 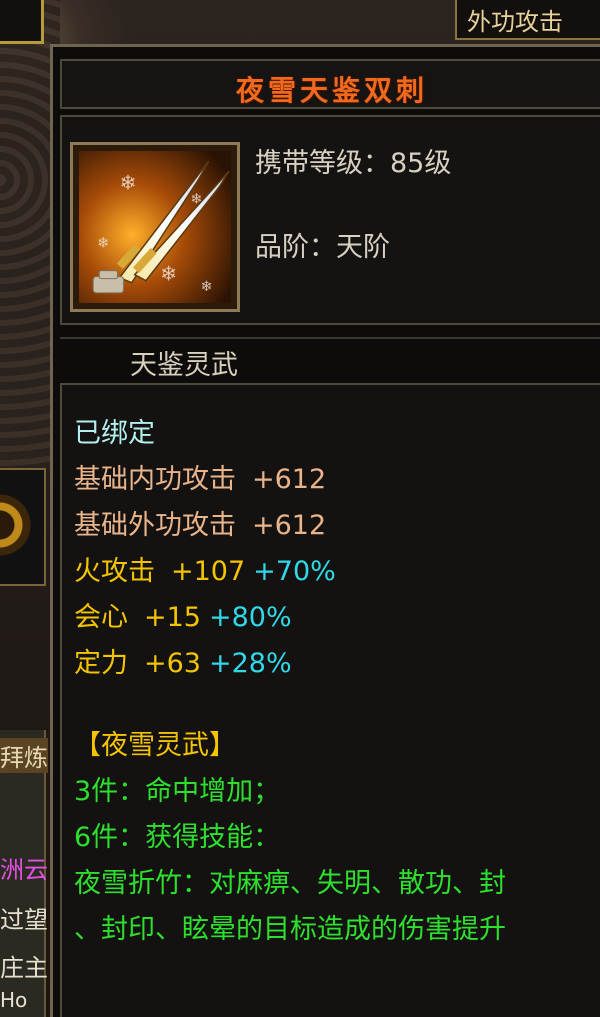 I want to click on stat-name: 会心, so click(x=101, y=617).